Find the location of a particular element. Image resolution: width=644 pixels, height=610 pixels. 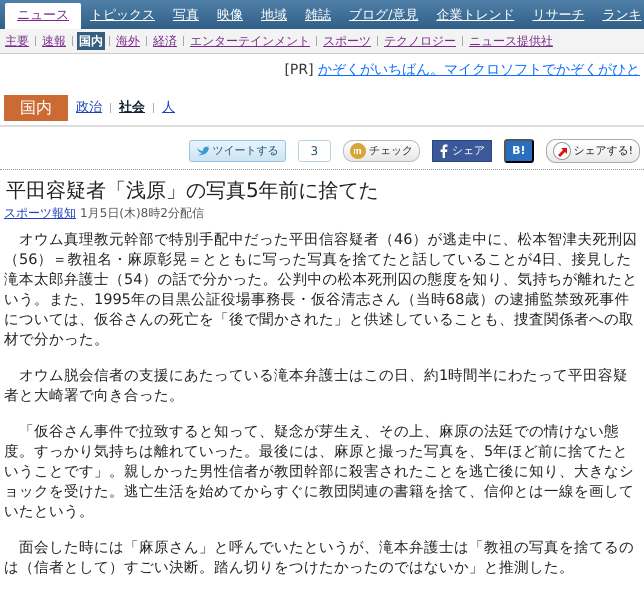

nav-tab: ランキ is located at coordinates (618, 15).